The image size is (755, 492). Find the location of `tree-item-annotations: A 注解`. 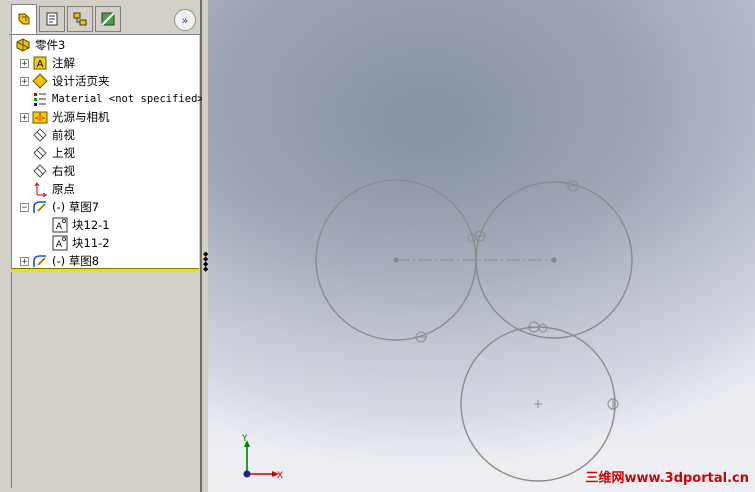

tree-item-annotations: A 注解 is located at coordinates (53, 63).